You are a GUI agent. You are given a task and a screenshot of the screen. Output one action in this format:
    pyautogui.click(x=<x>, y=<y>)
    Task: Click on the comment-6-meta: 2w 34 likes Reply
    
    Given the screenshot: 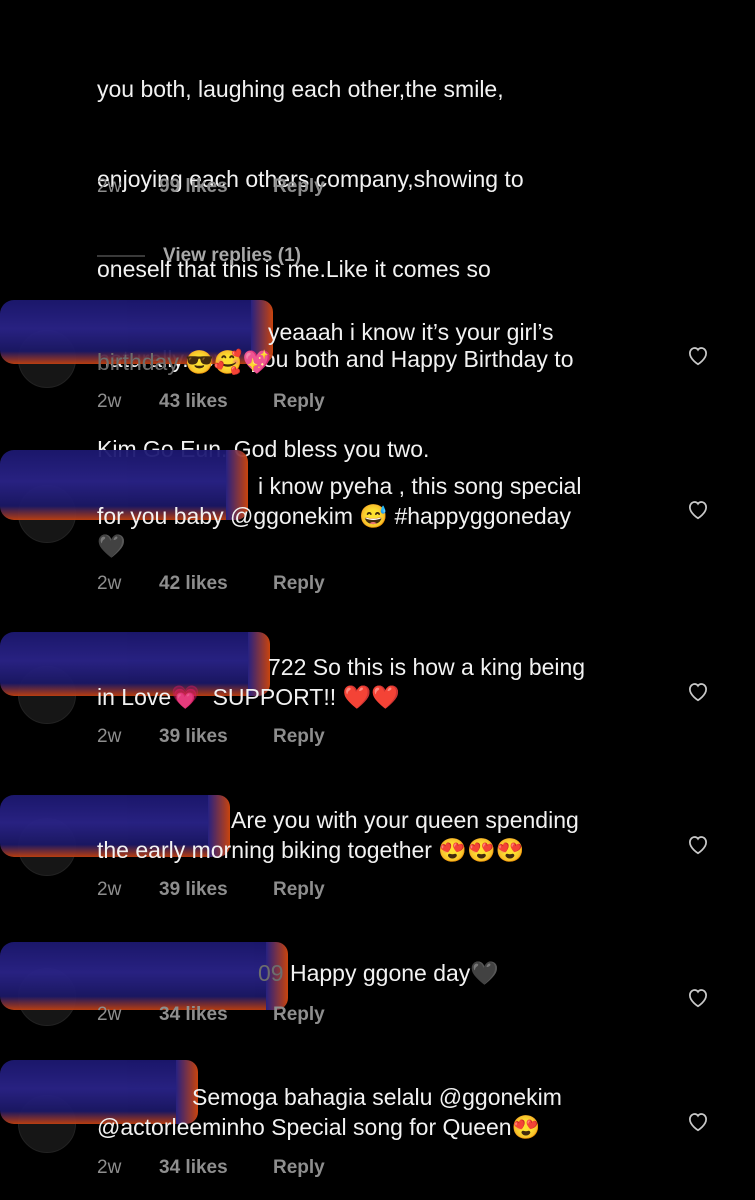 What is the action you would take?
    pyautogui.click(x=211, y=1015)
    